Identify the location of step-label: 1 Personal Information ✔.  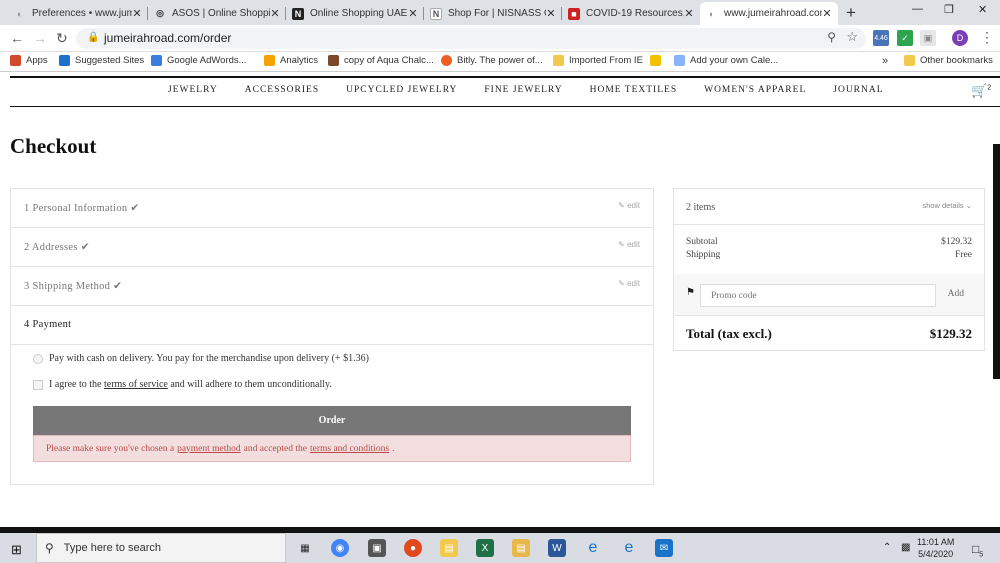
(81, 208).